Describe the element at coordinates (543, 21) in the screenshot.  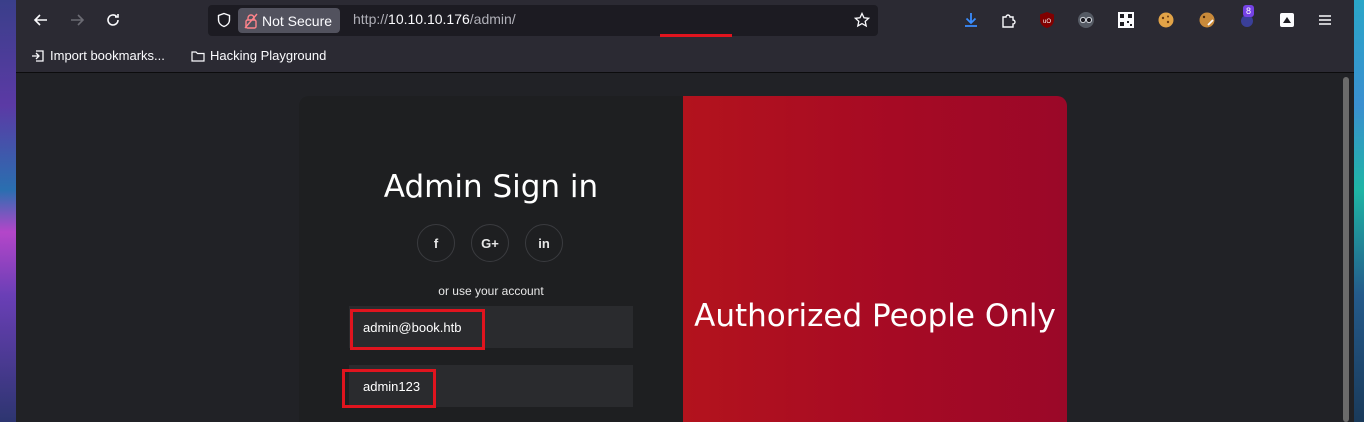
I see `address-bar: Not Secure http://10.10.10.176/admin/` at that location.